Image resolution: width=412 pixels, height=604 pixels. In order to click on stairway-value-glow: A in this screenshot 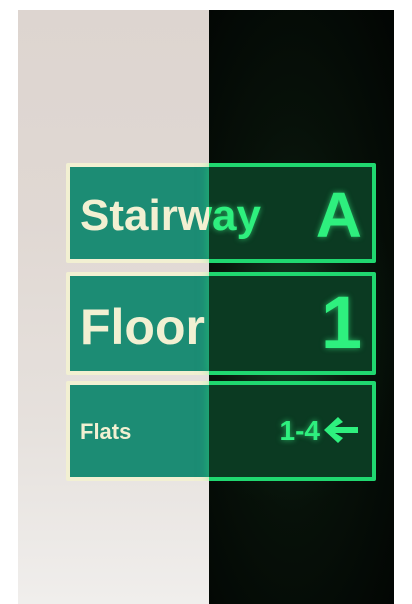, I will do `click(338, 215)`.